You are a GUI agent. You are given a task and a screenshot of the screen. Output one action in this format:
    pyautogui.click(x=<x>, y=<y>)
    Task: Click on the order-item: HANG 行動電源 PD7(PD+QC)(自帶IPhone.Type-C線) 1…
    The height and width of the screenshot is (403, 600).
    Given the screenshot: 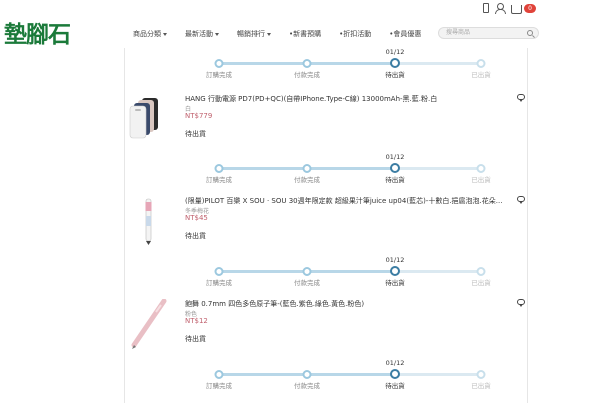 What is the action you would take?
    pyautogui.click(x=328, y=119)
    